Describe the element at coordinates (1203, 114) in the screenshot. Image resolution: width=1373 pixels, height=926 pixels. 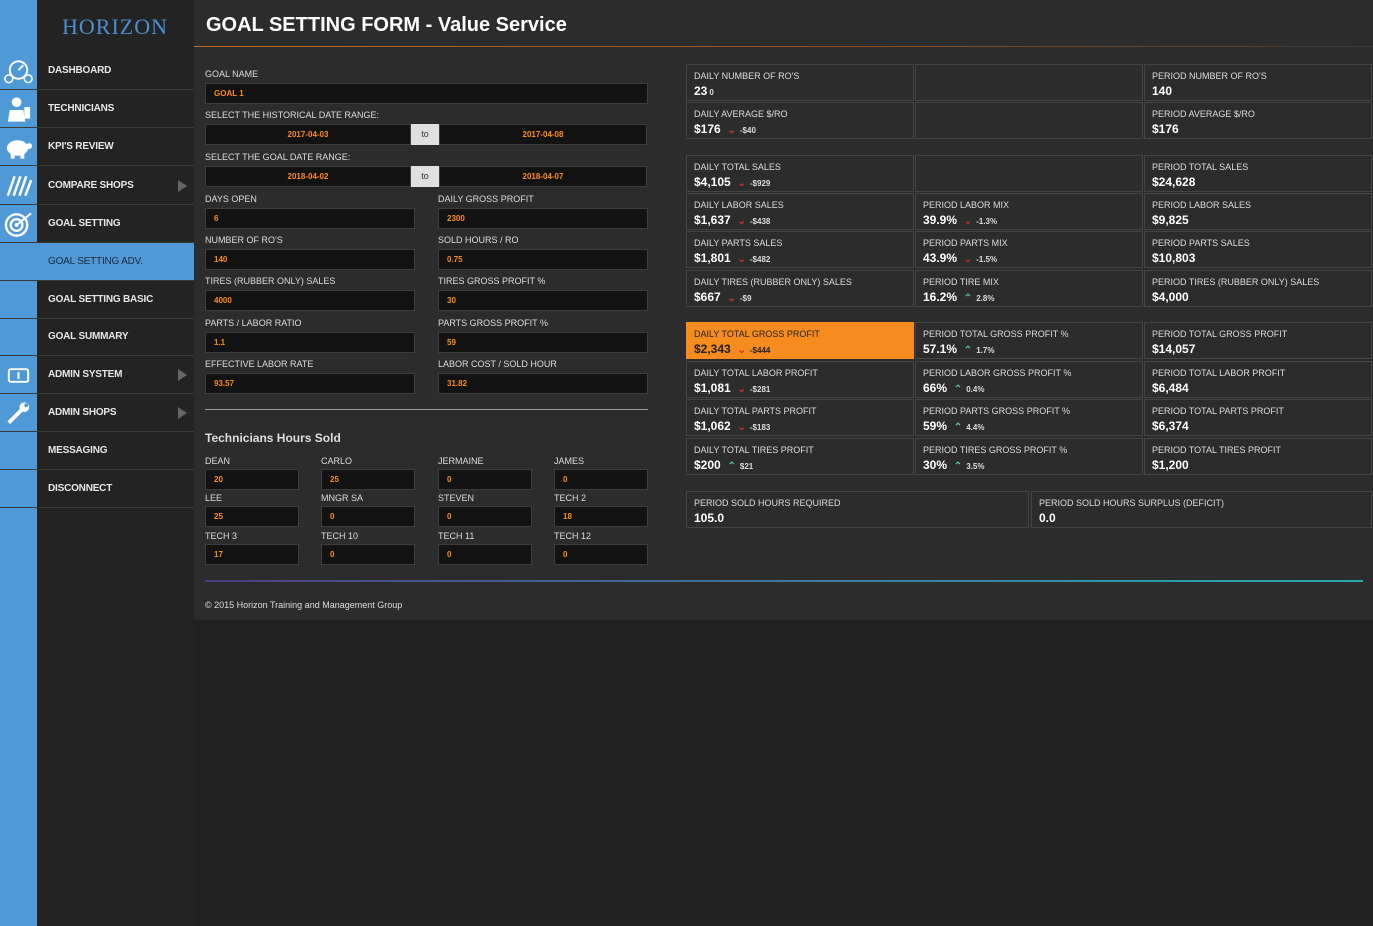
I see `kpi-label: PERIOD AVERAGE $/RO` at that location.